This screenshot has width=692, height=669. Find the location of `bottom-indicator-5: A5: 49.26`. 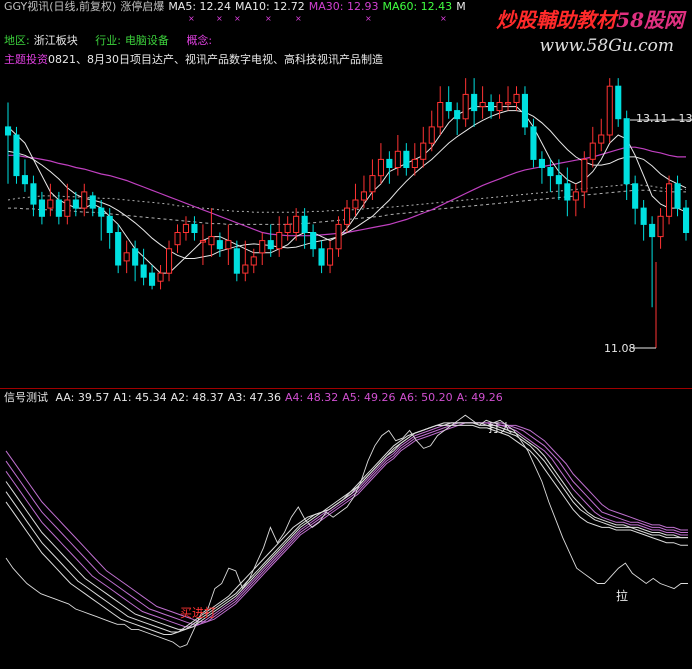

bottom-indicator-5: A5: 49.26 is located at coordinates (369, 397).